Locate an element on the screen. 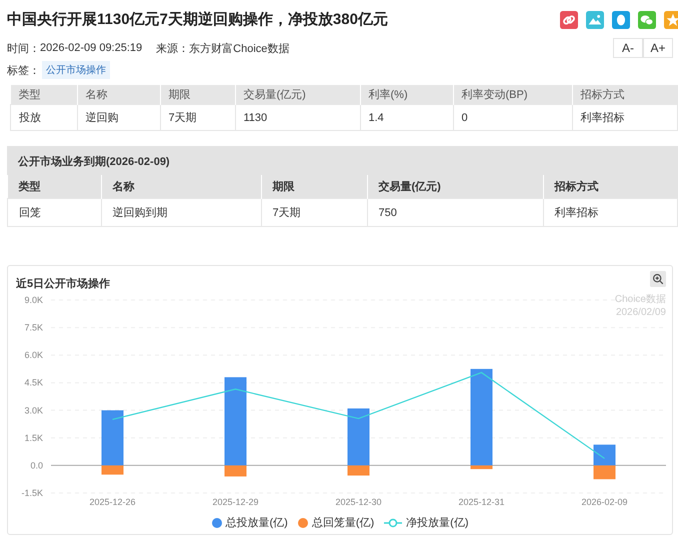 This screenshot has height=542, width=678. x-tick-label: 2025-12-26 is located at coordinates (112, 502).